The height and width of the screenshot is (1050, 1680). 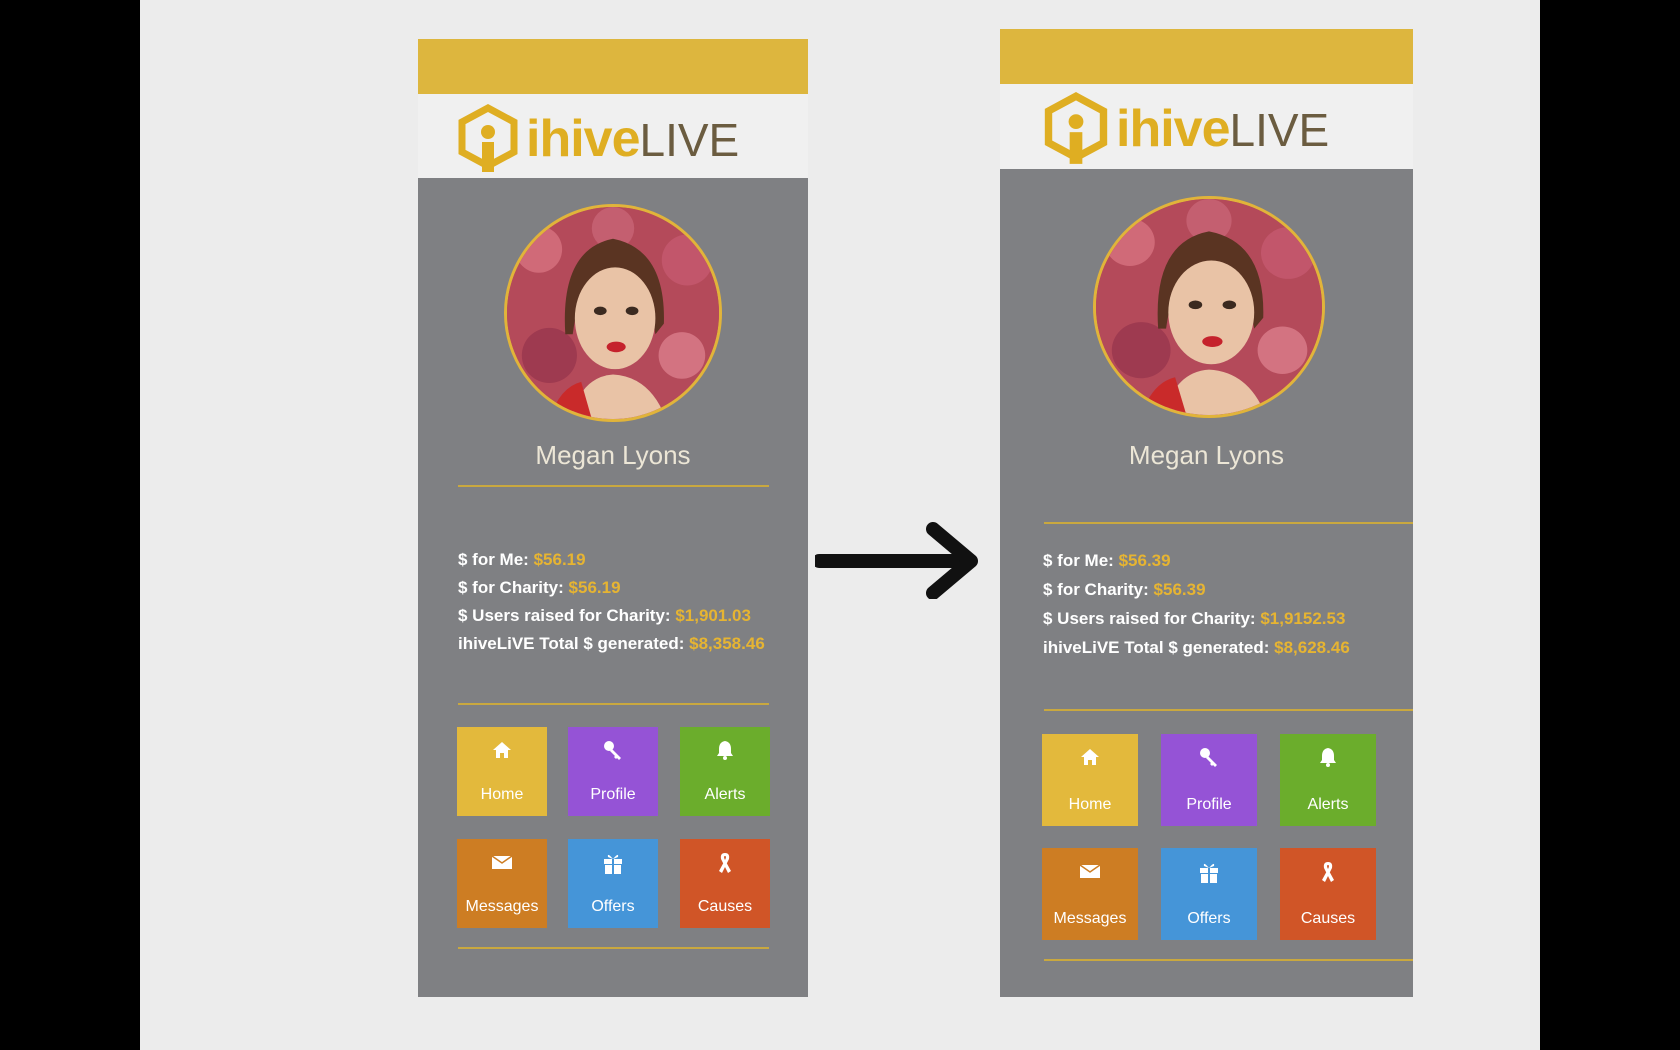 What do you see at coordinates (1196, 647) in the screenshot?
I see `stat-total-generated: ihiveLiVE Total $ generated: $8,628.46` at bounding box center [1196, 647].